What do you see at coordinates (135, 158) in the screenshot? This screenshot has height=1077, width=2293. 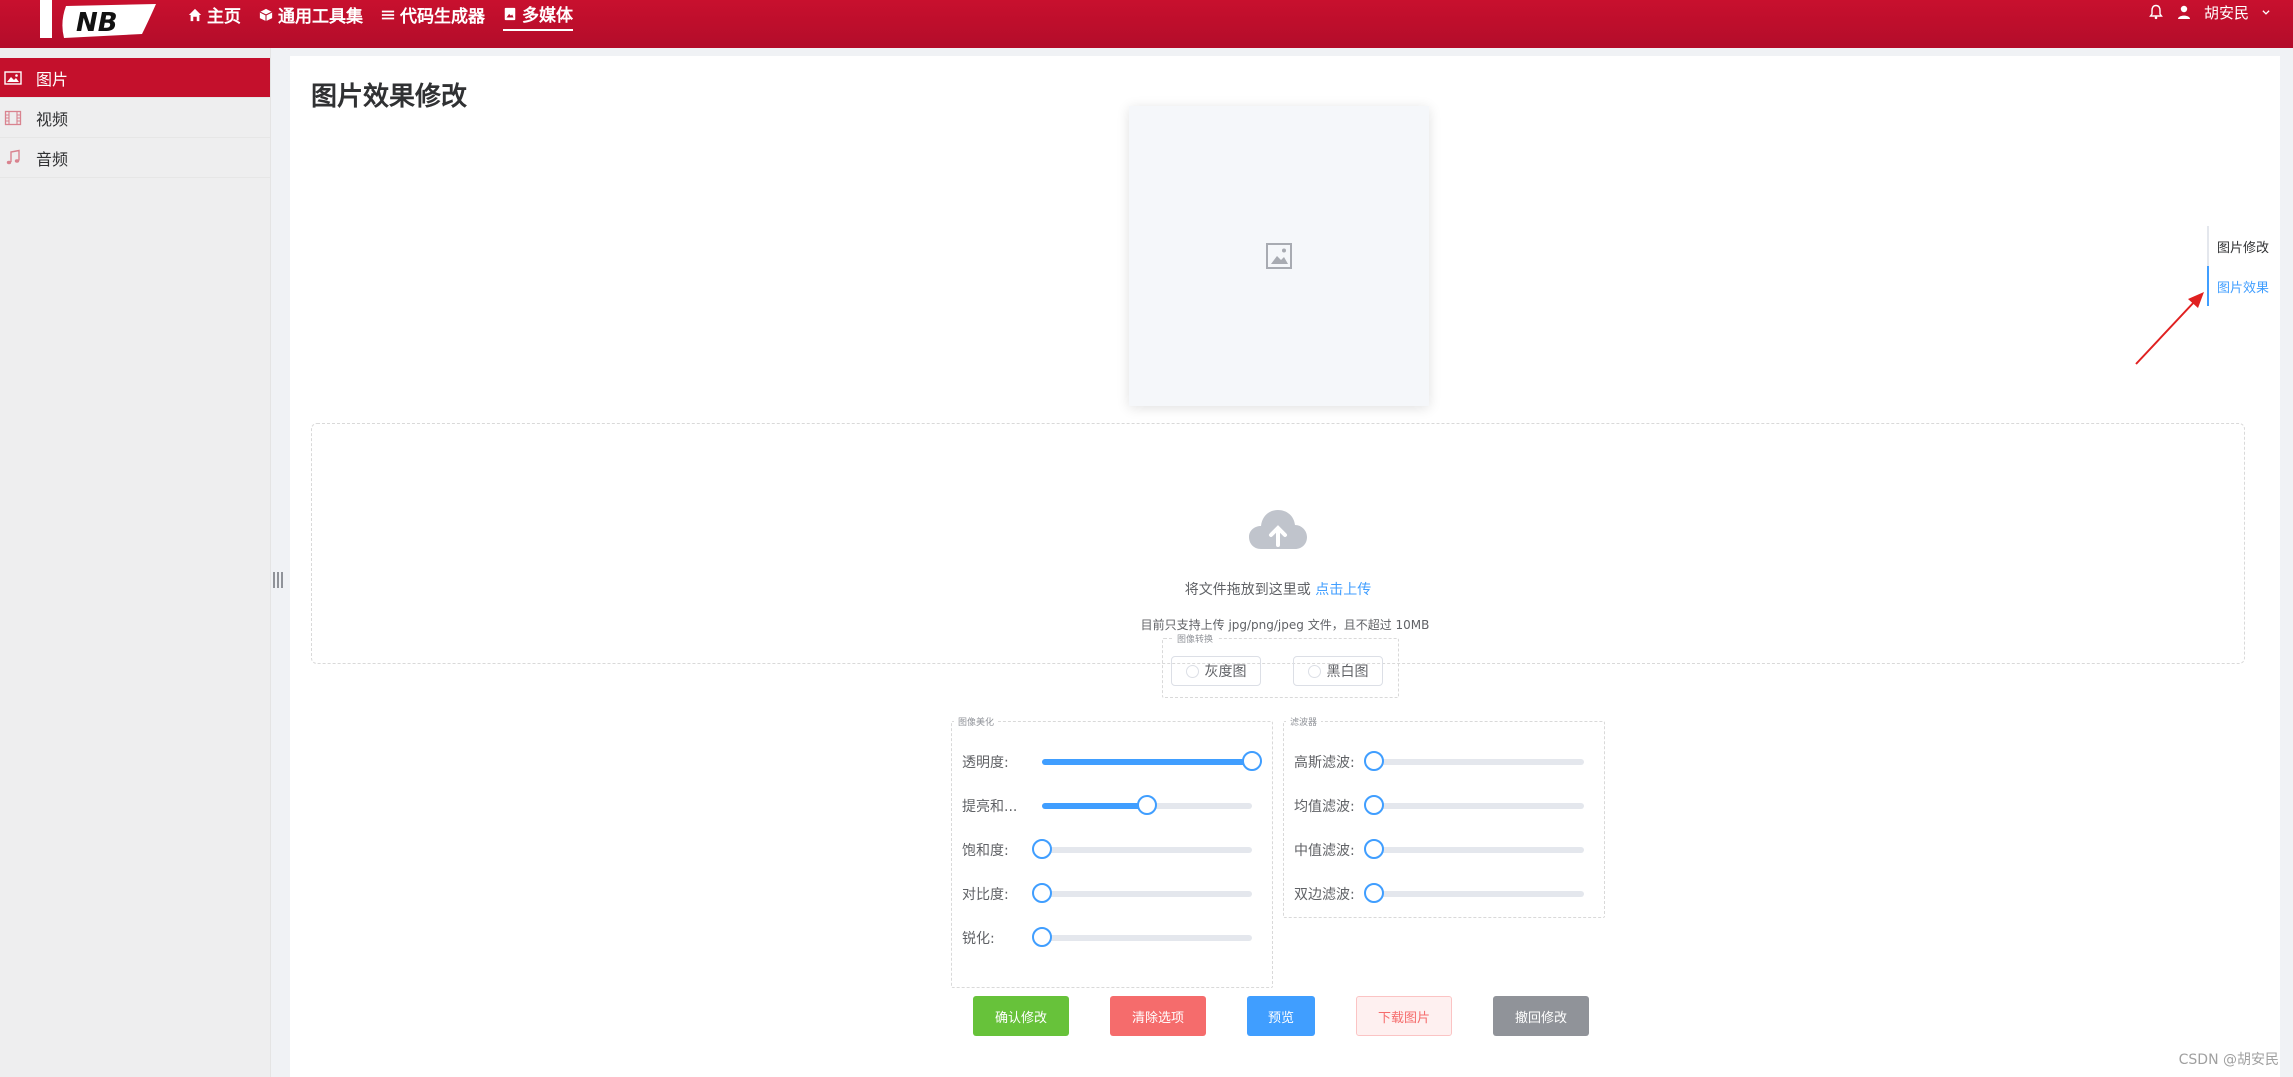 I see `sidebar-item-audio: 音频` at bounding box center [135, 158].